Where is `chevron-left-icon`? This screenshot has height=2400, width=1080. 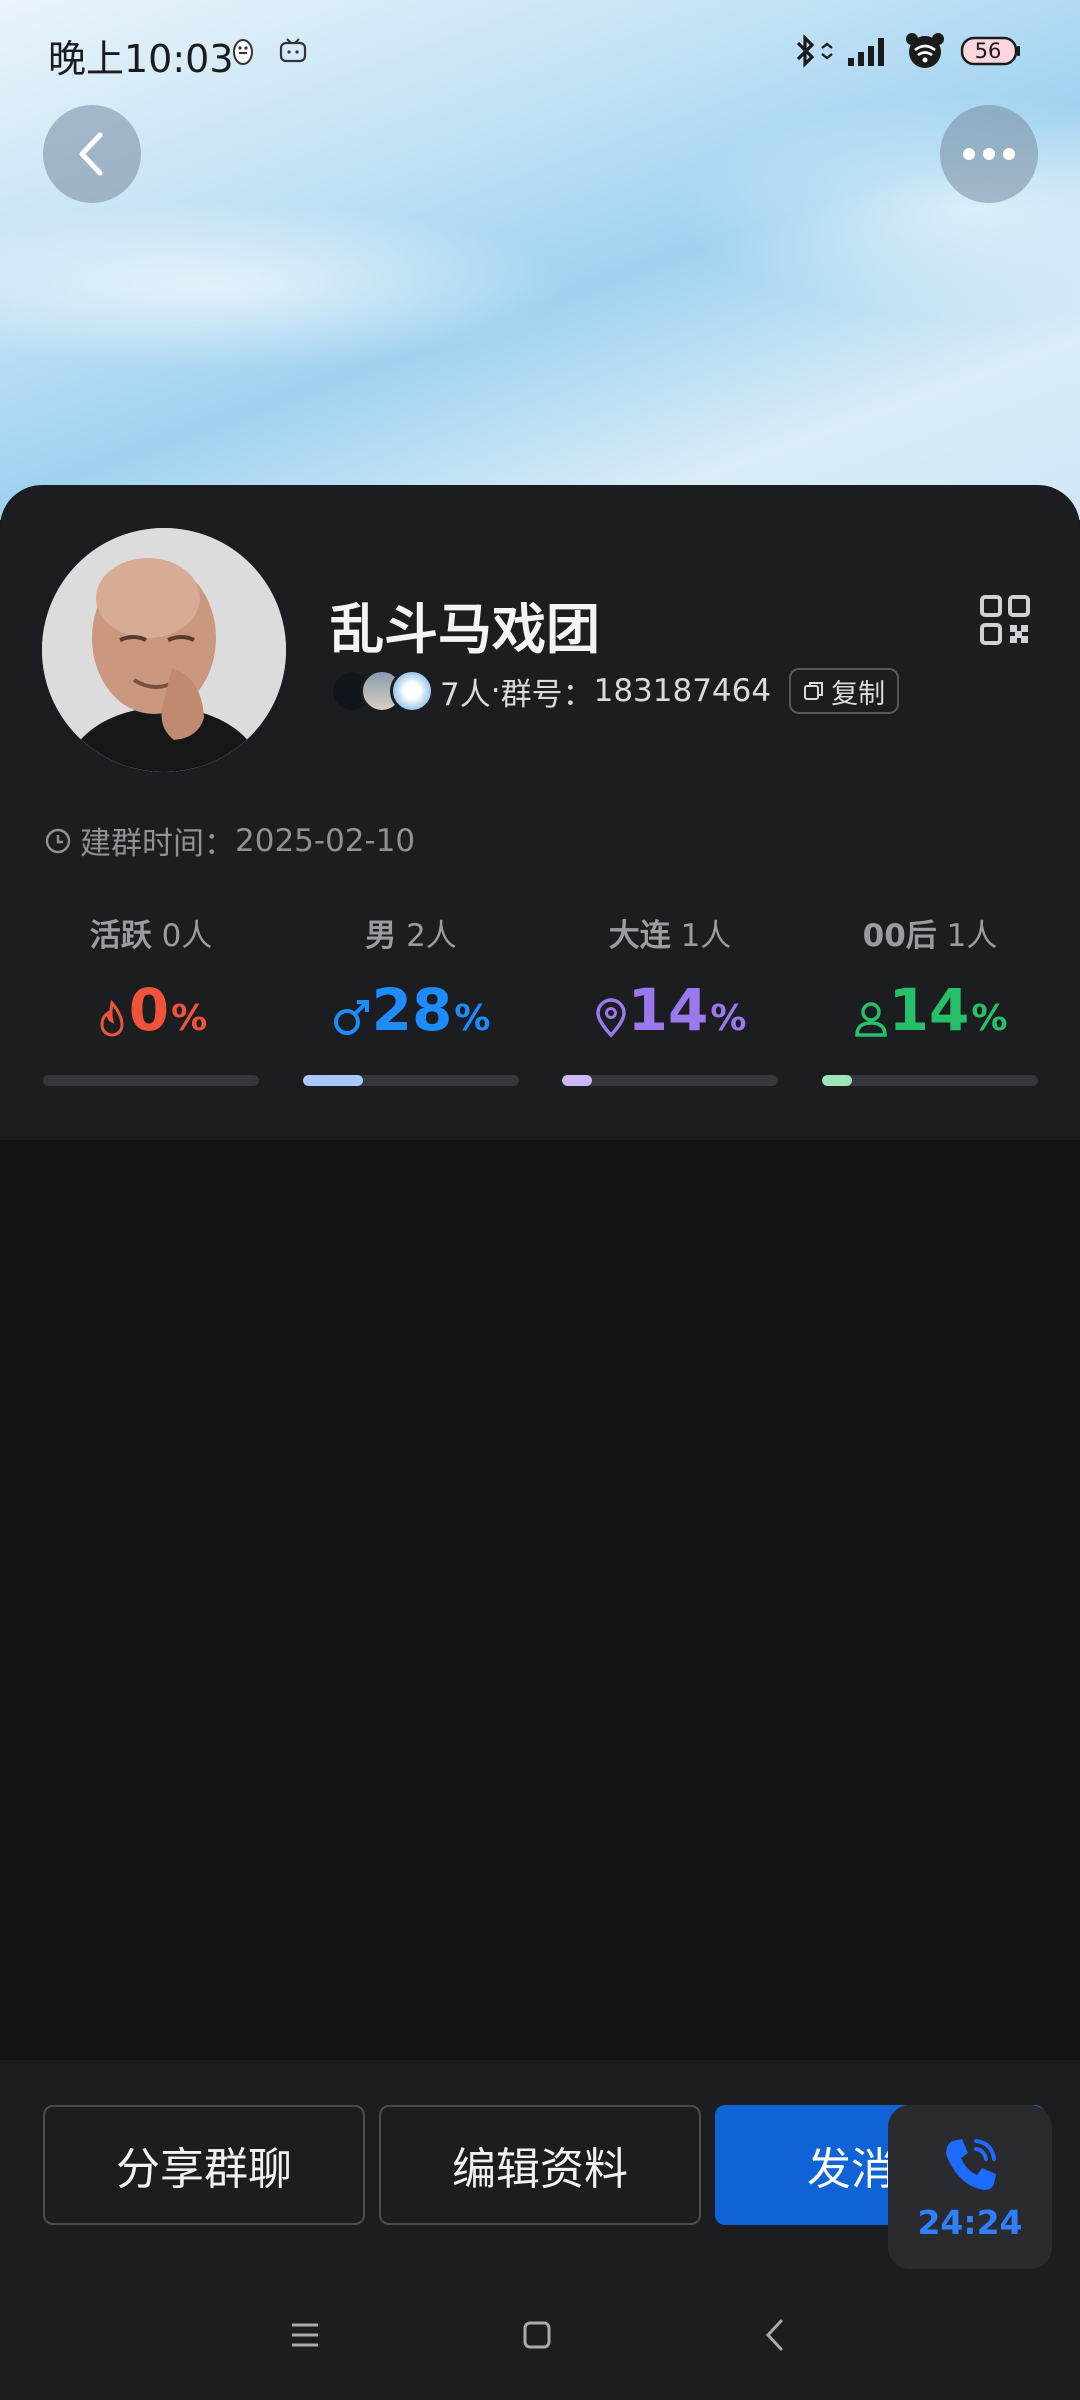
chevron-left-icon is located at coordinates (91, 154).